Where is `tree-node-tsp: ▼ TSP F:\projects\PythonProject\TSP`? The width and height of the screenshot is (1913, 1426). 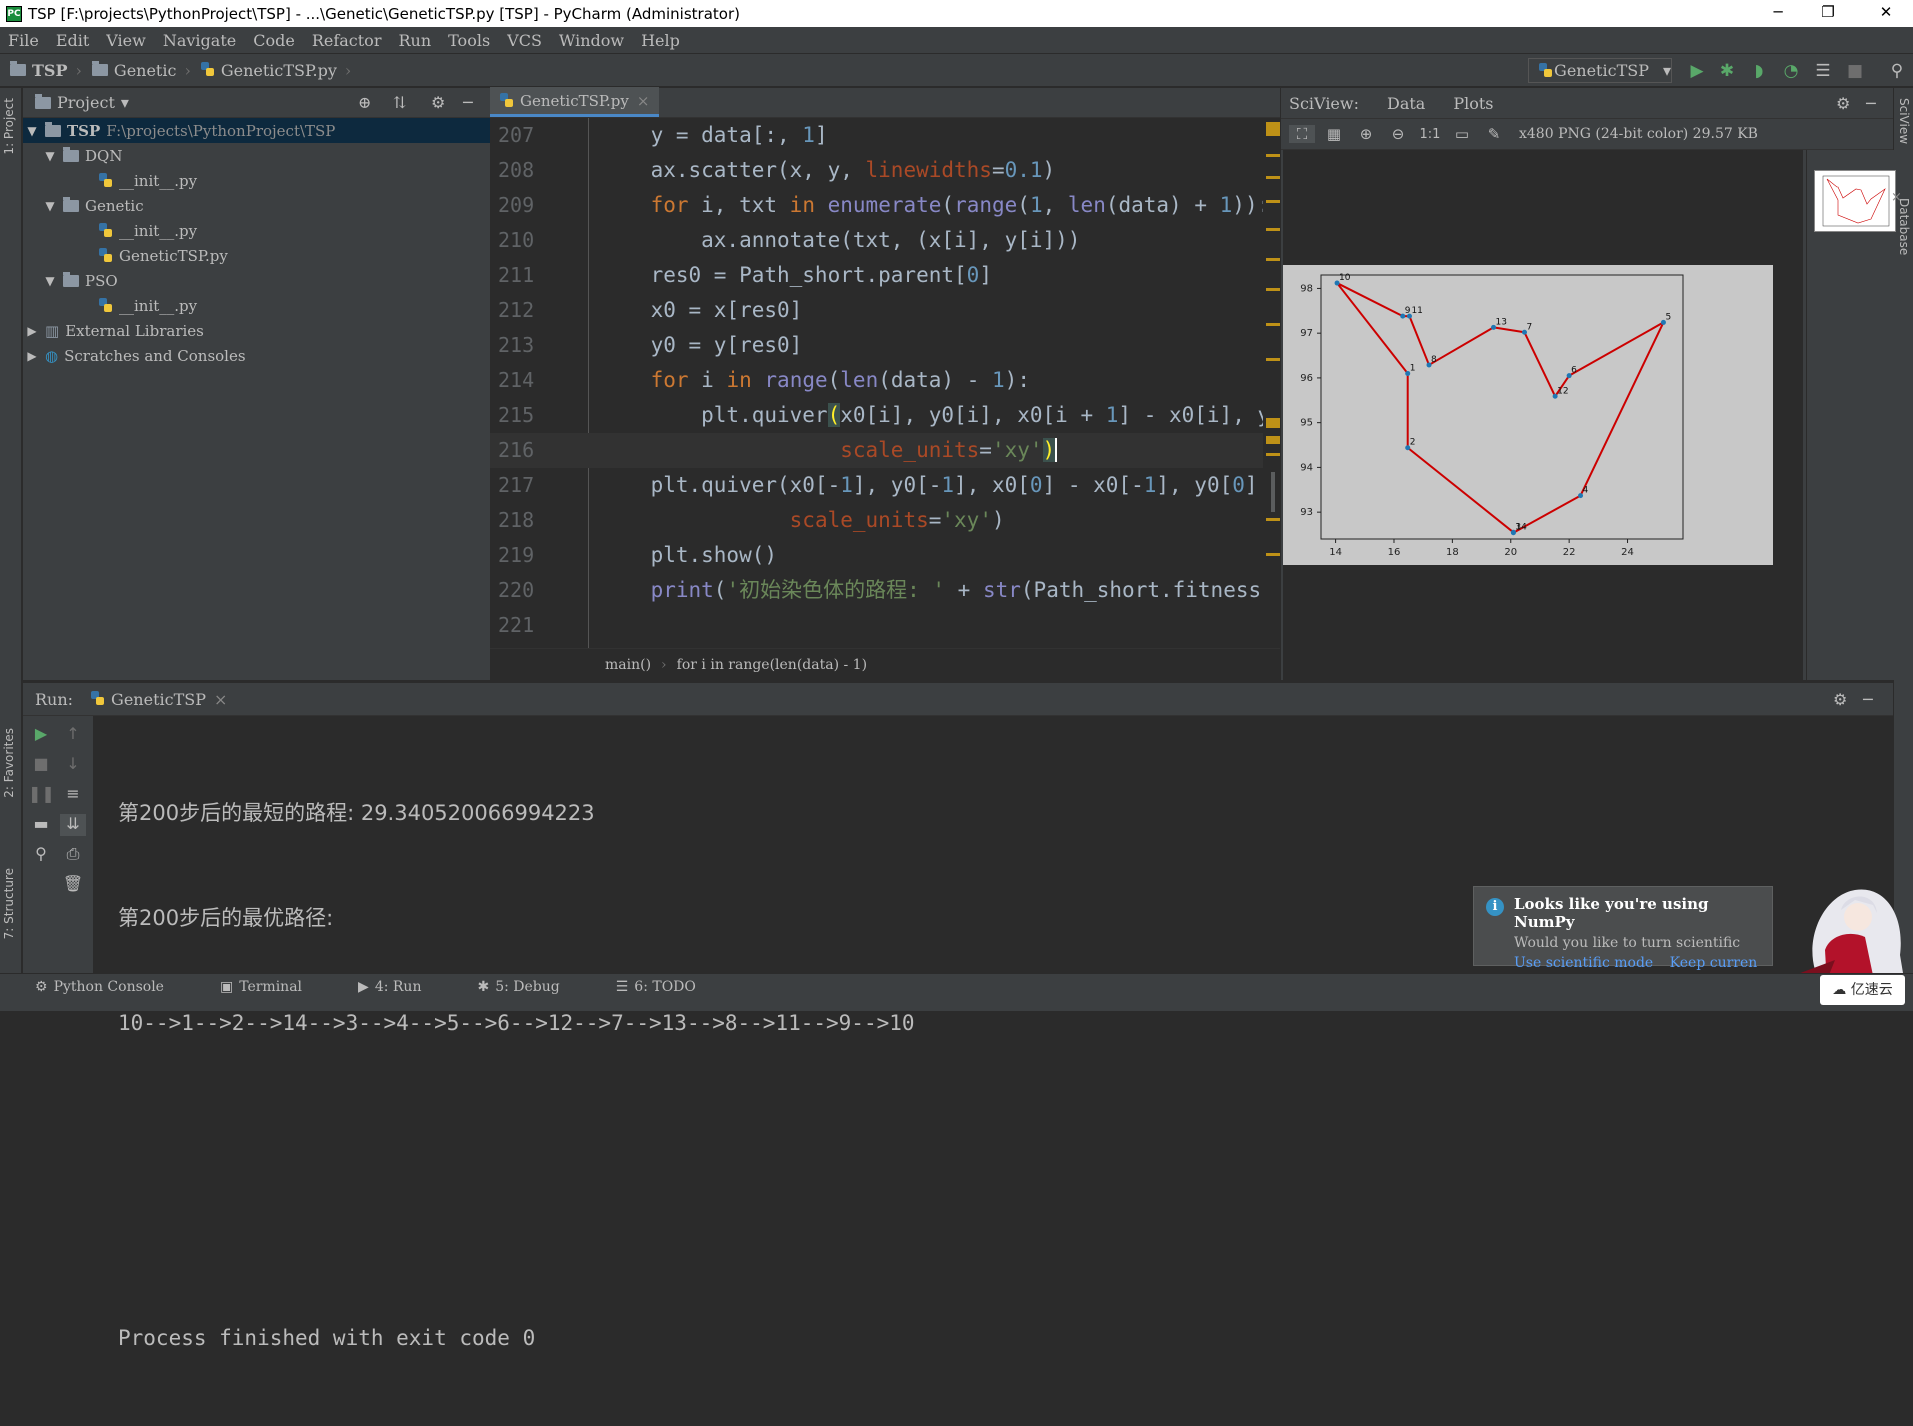
tree-node-tsp: ▼ TSP F:\projects\PythonProject\TSP is located at coordinates (256, 130).